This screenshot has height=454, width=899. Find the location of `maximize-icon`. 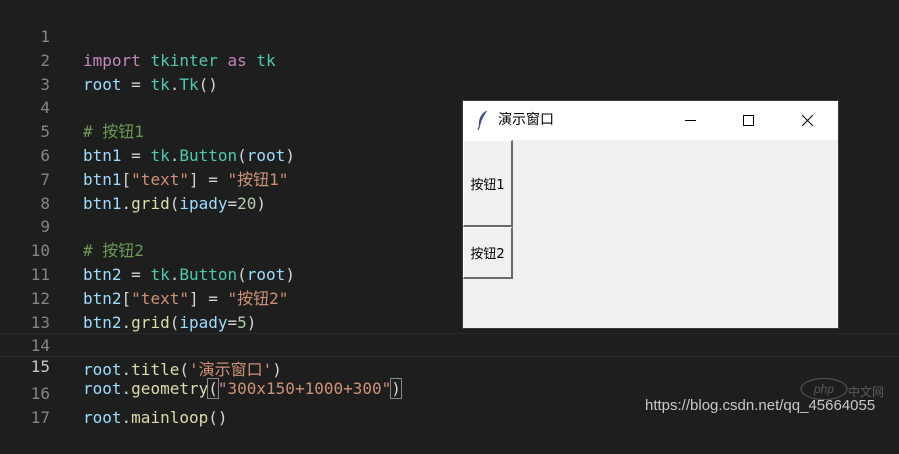

maximize-icon is located at coordinates (748, 120).